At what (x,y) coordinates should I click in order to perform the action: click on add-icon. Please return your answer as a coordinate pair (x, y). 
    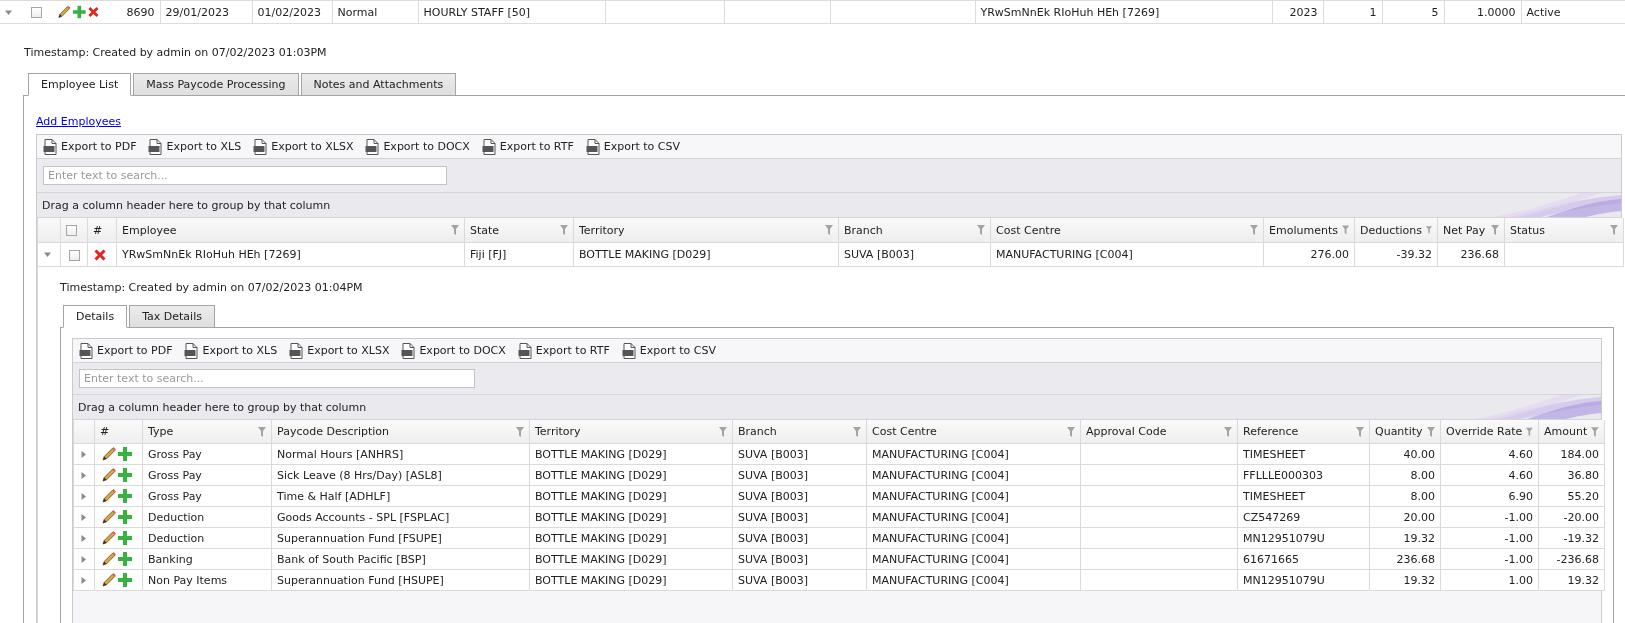
    Looking at the image, I should click on (80, 12).